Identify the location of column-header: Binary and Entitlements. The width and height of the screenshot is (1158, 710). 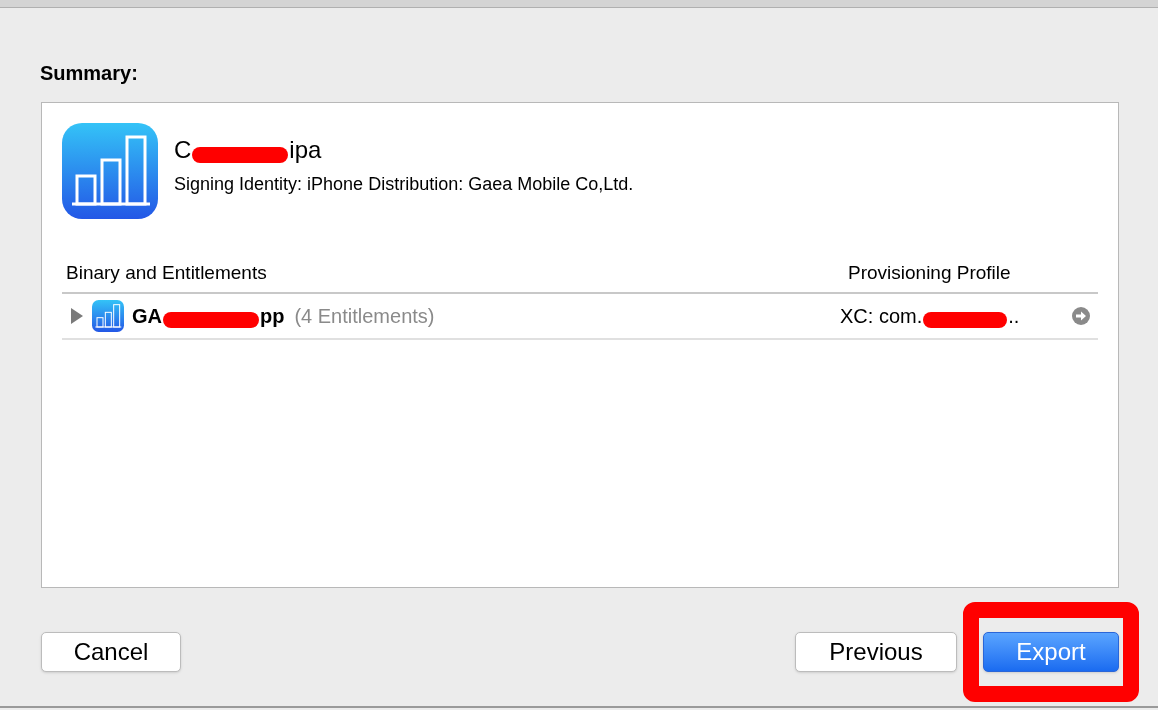
(167, 273).